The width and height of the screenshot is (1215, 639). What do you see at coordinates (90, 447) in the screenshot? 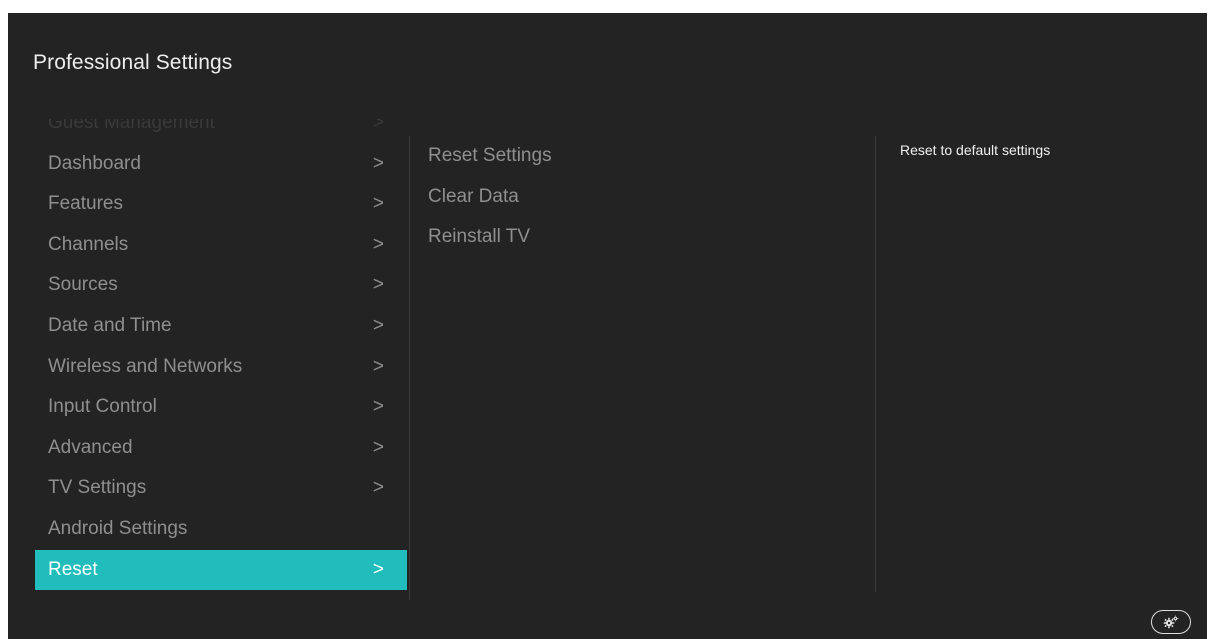
I see `menu-item-label: Advanced` at bounding box center [90, 447].